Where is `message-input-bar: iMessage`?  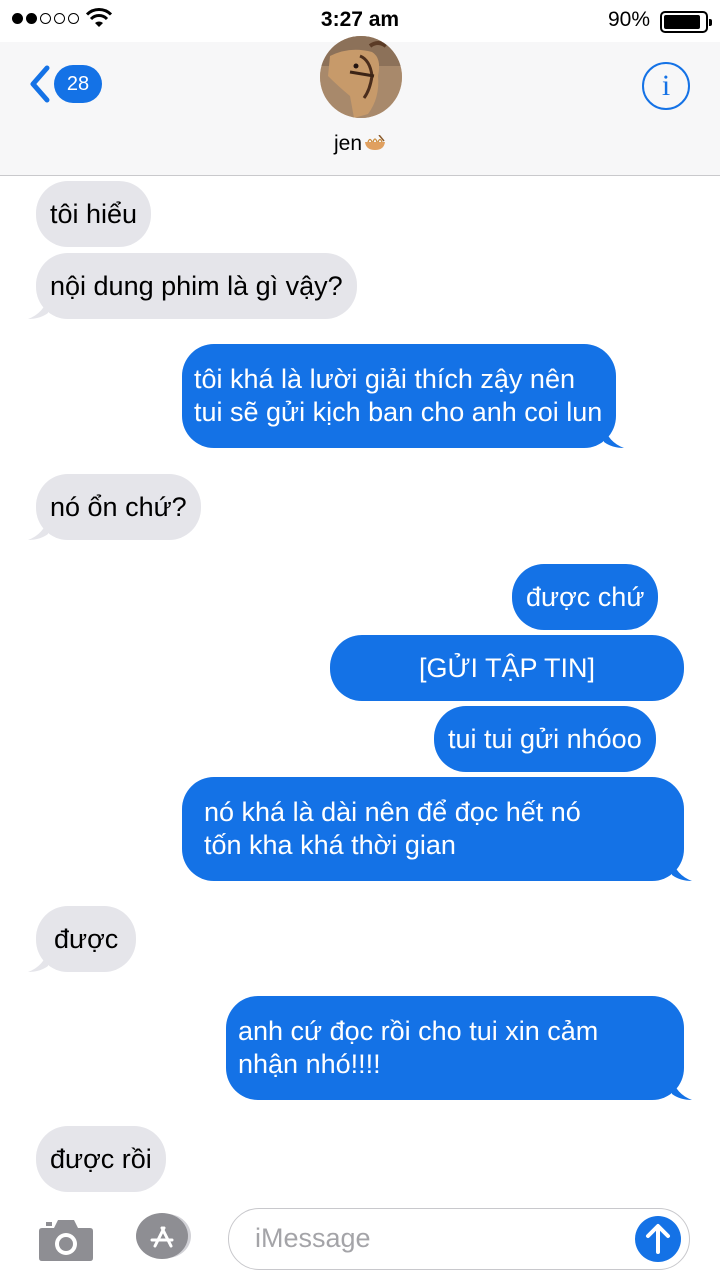 message-input-bar: iMessage is located at coordinates (360, 1238).